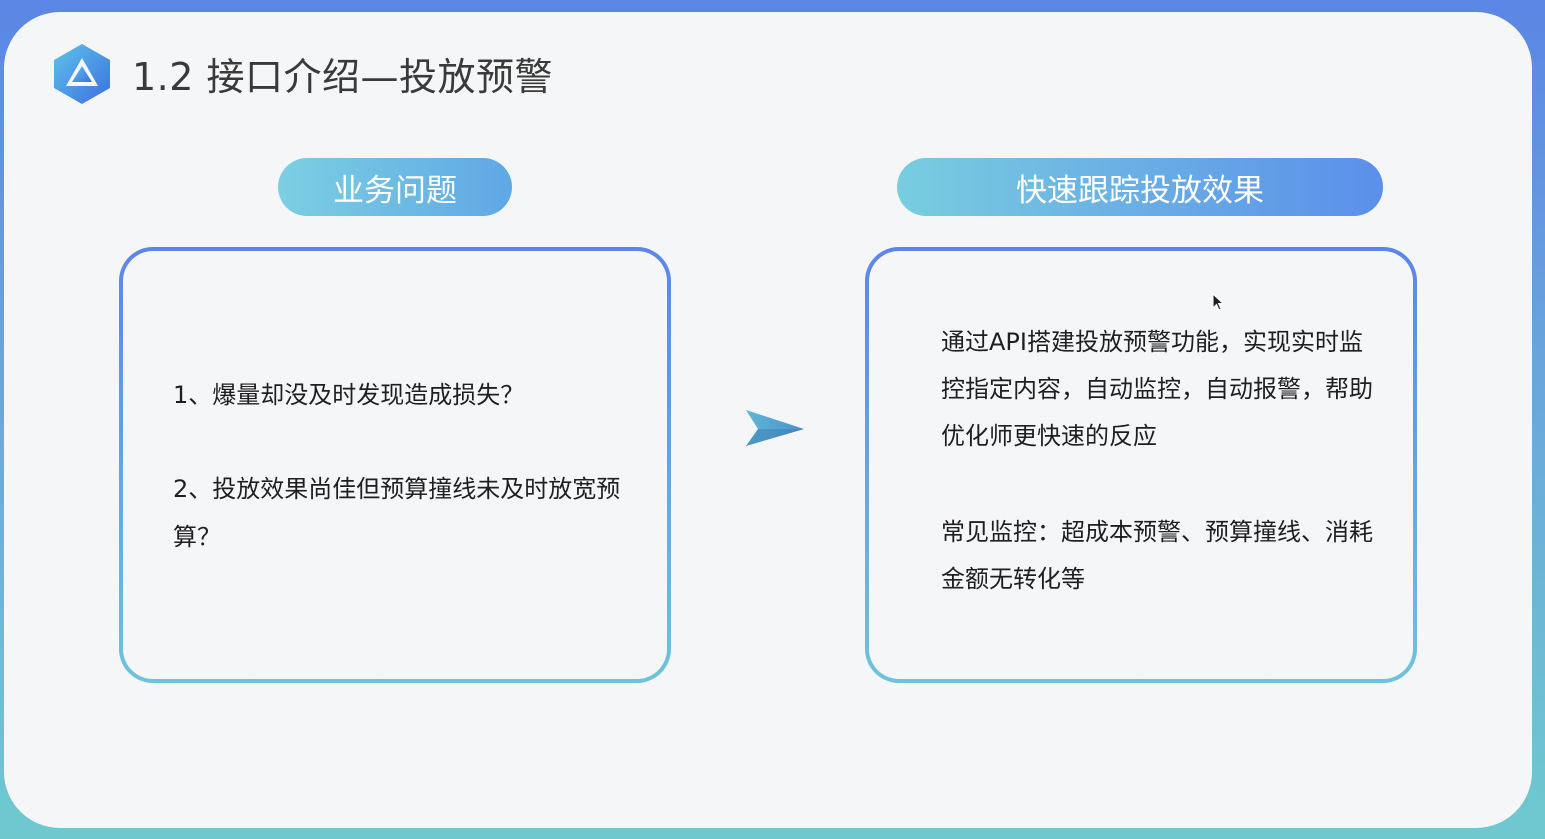 This screenshot has height=839, width=1545. Describe the element at coordinates (1218, 302) in the screenshot. I see `mouse-cursor-icon` at that location.